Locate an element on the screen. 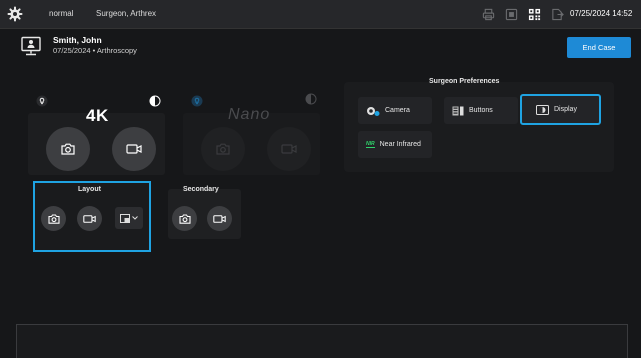  pref-buttons-button: Buttons is located at coordinates (481, 110).